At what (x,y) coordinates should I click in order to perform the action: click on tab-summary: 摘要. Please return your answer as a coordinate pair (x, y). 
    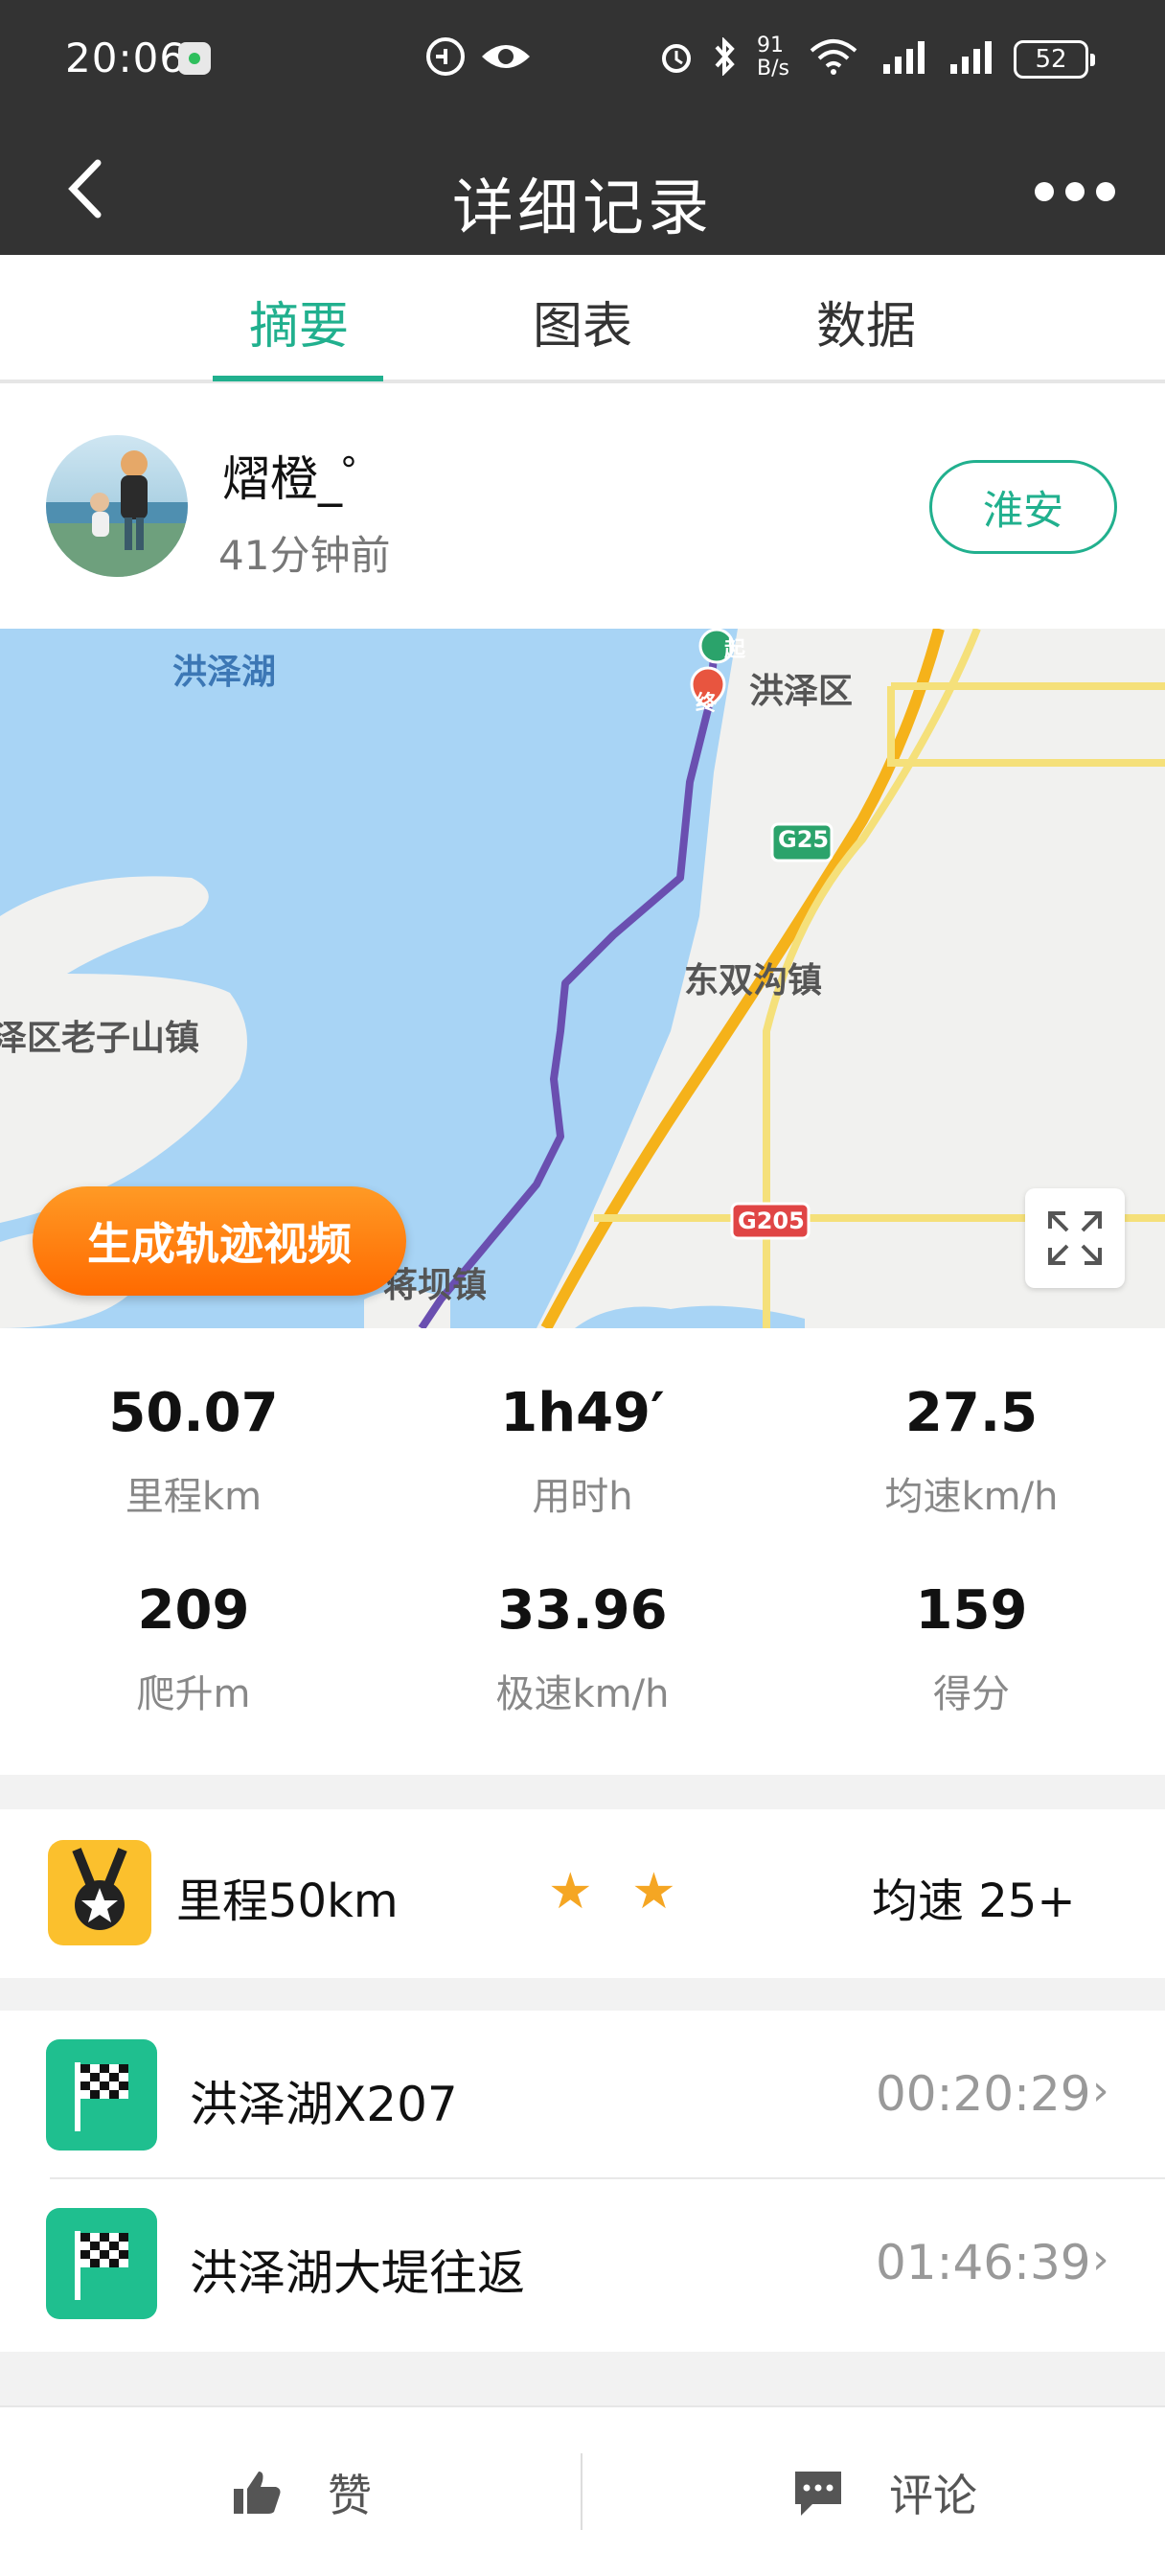
    Looking at the image, I should click on (299, 321).